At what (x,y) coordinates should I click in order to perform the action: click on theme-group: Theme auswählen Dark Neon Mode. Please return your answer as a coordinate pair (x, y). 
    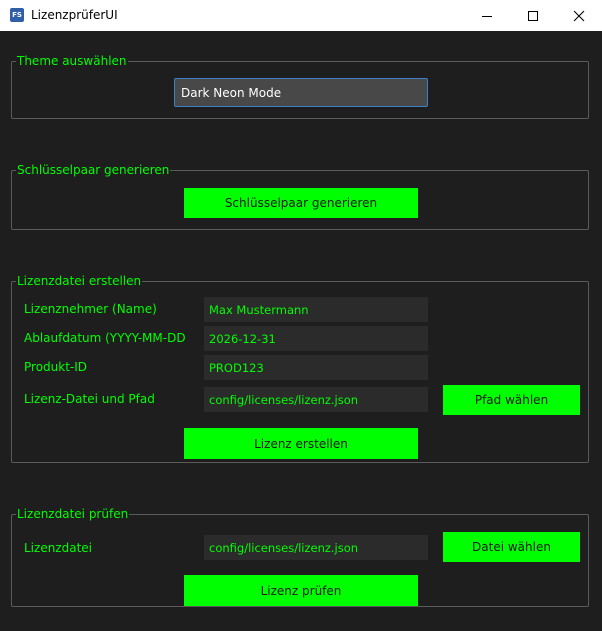
    Looking at the image, I should click on (300, 86).